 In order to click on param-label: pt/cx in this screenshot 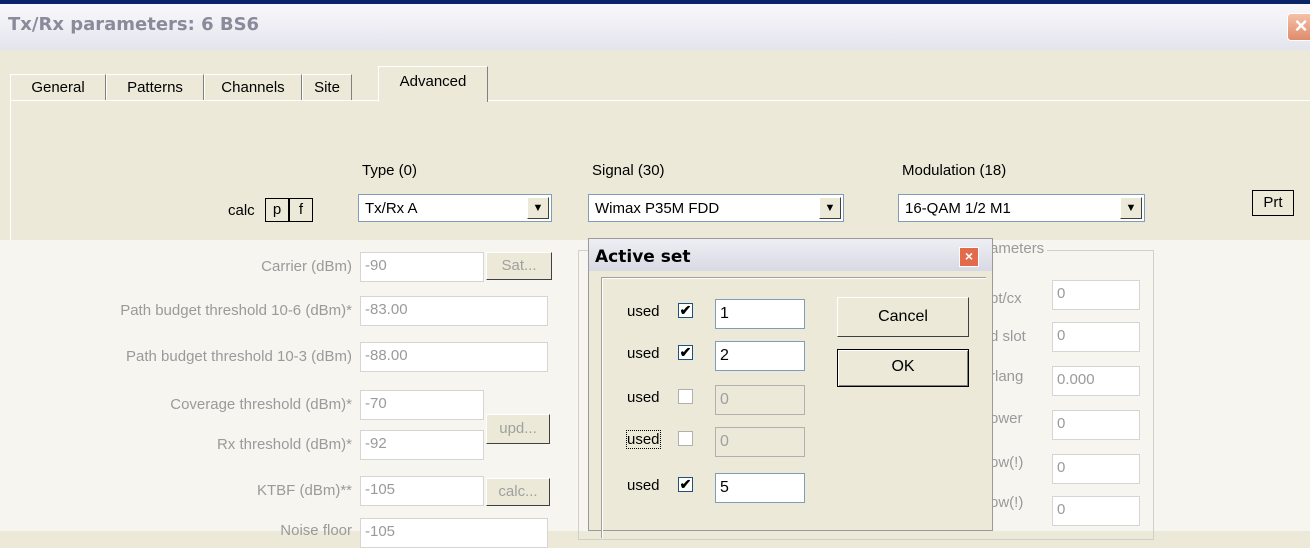, I will do `click(1006, 298)`.